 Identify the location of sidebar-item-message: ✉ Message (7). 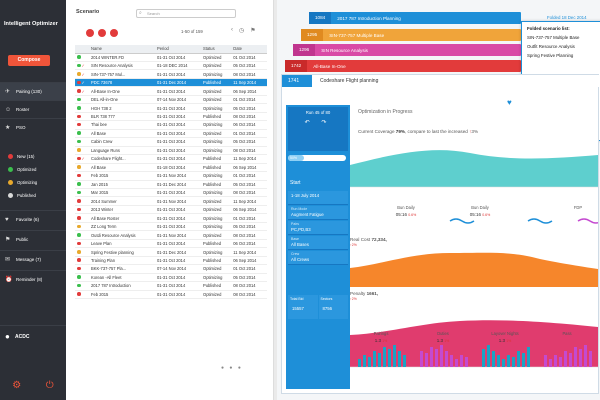
(33, 259).